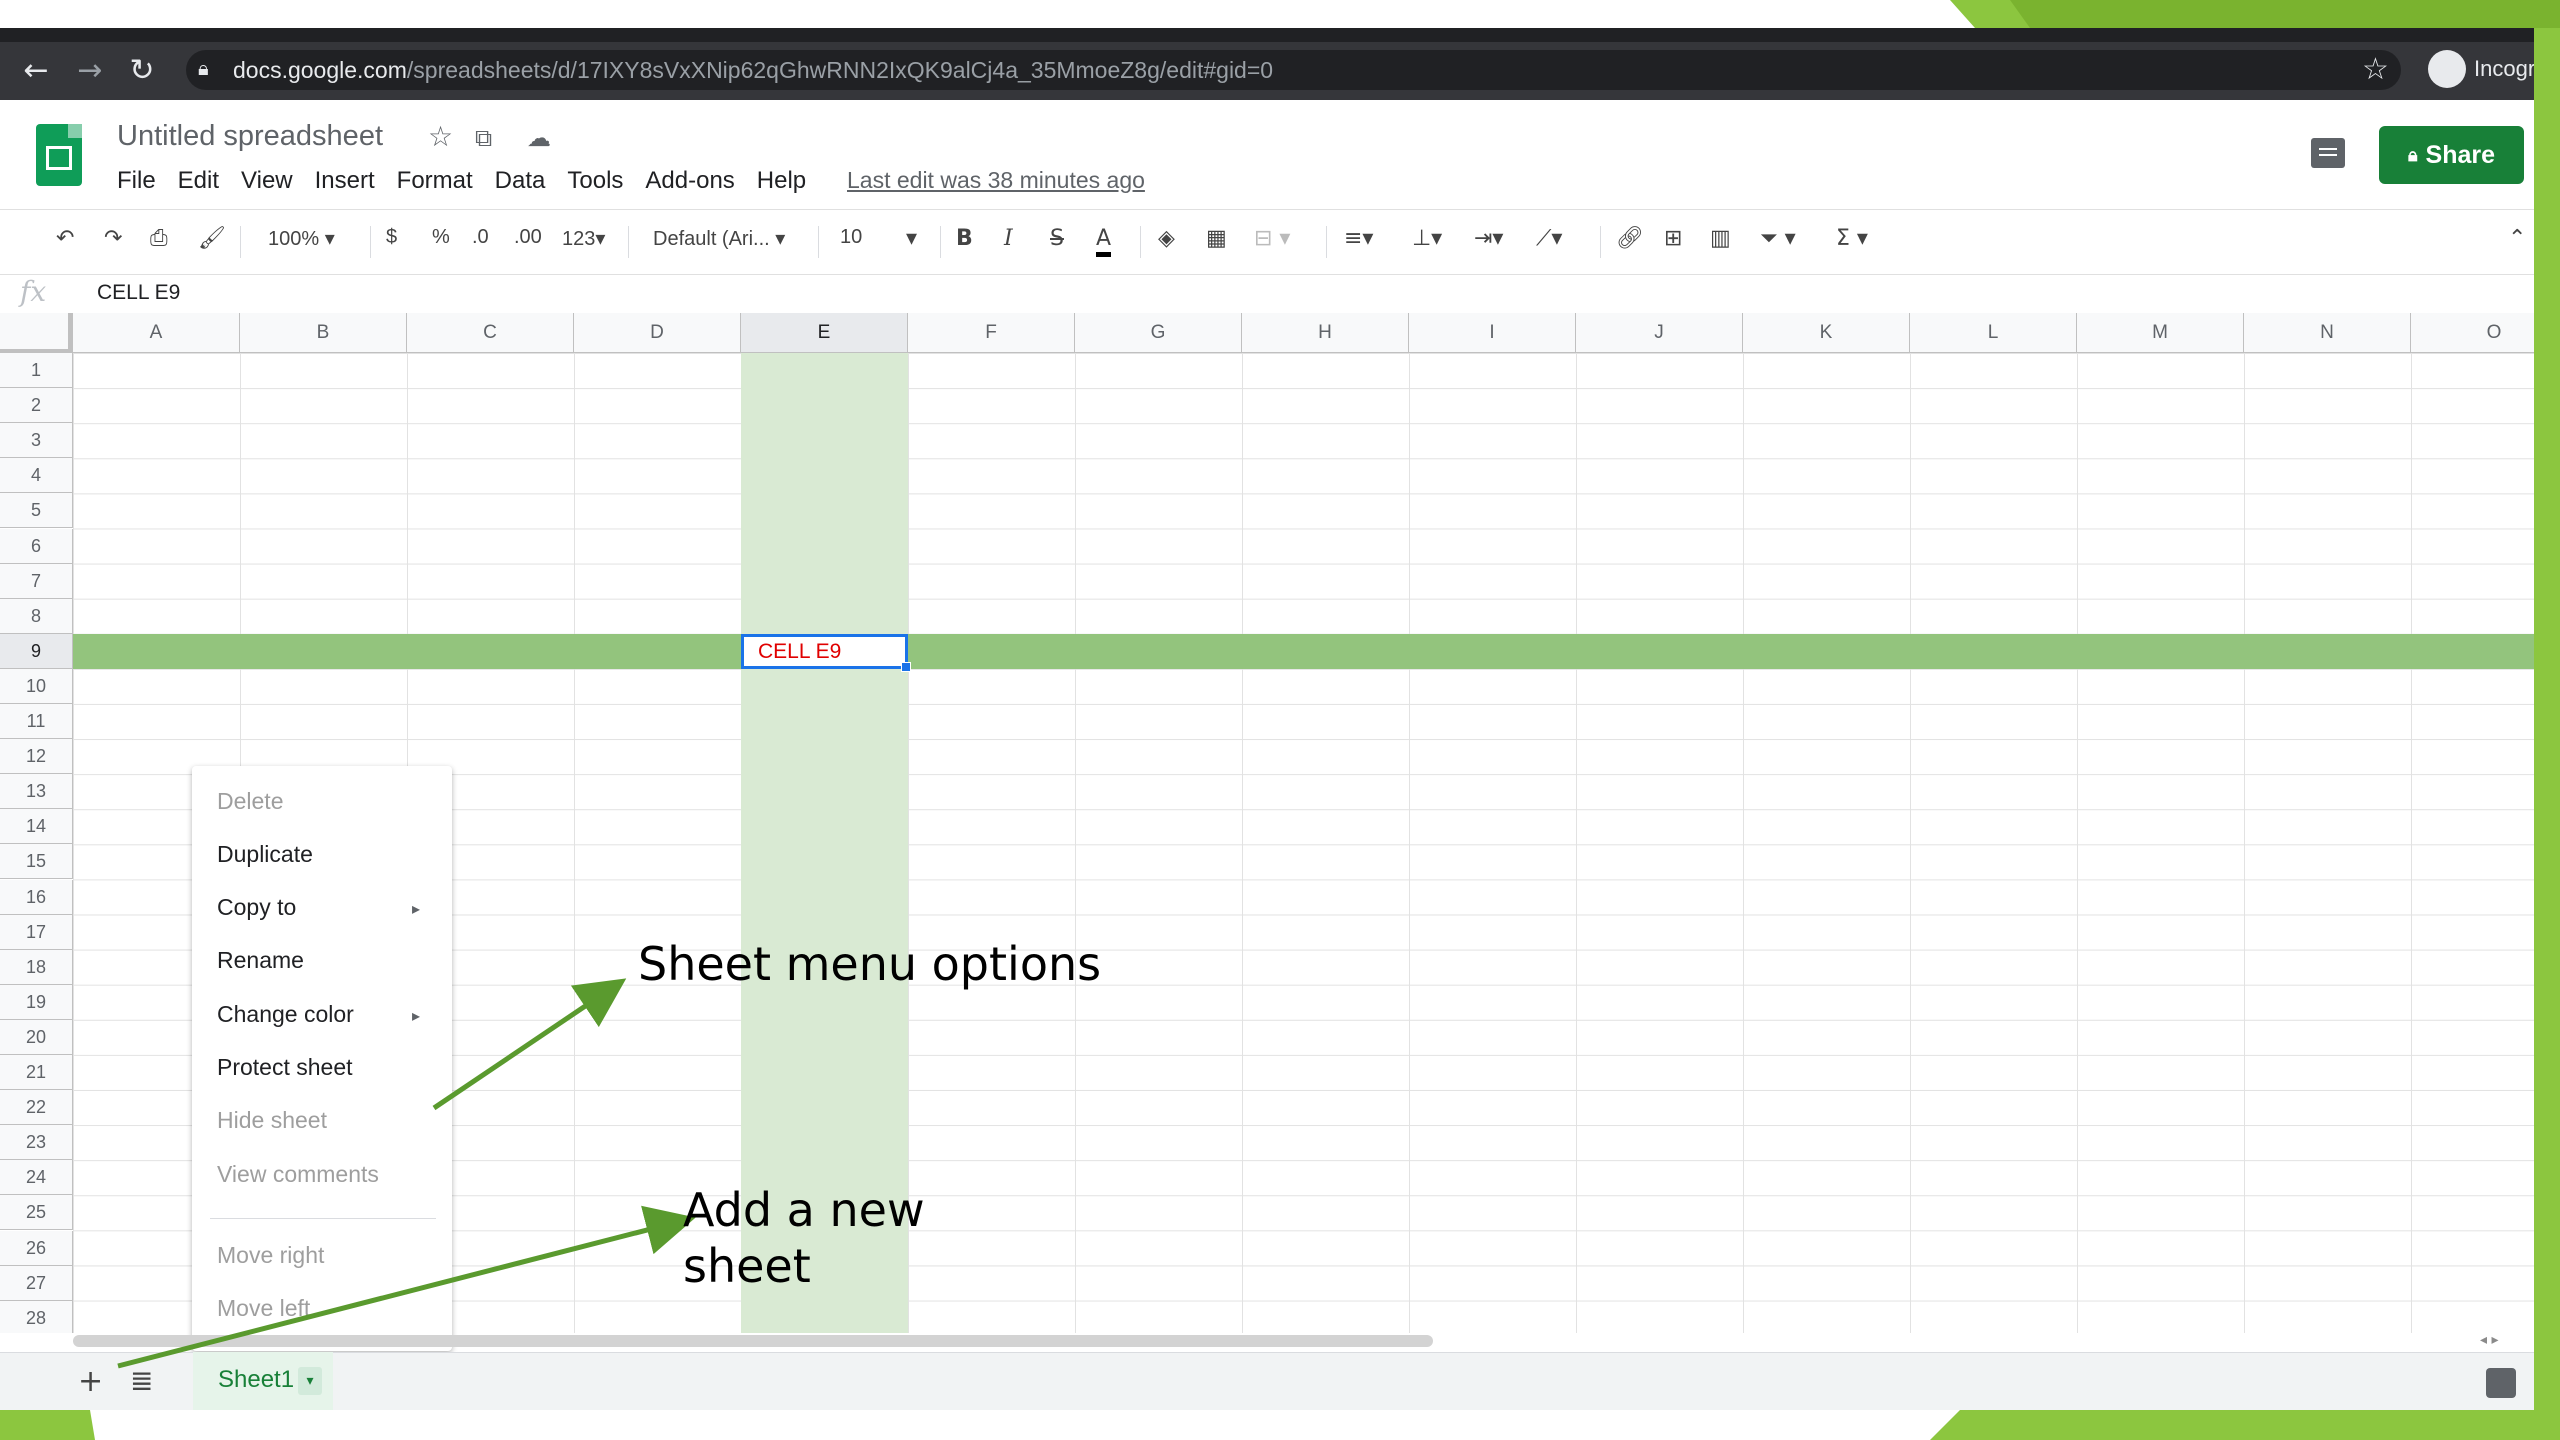 The image size is (2560, 1440). Describe the element at coordinates (2504, 69) in the screenshot. I see `profile-label: Incogr` at that location.